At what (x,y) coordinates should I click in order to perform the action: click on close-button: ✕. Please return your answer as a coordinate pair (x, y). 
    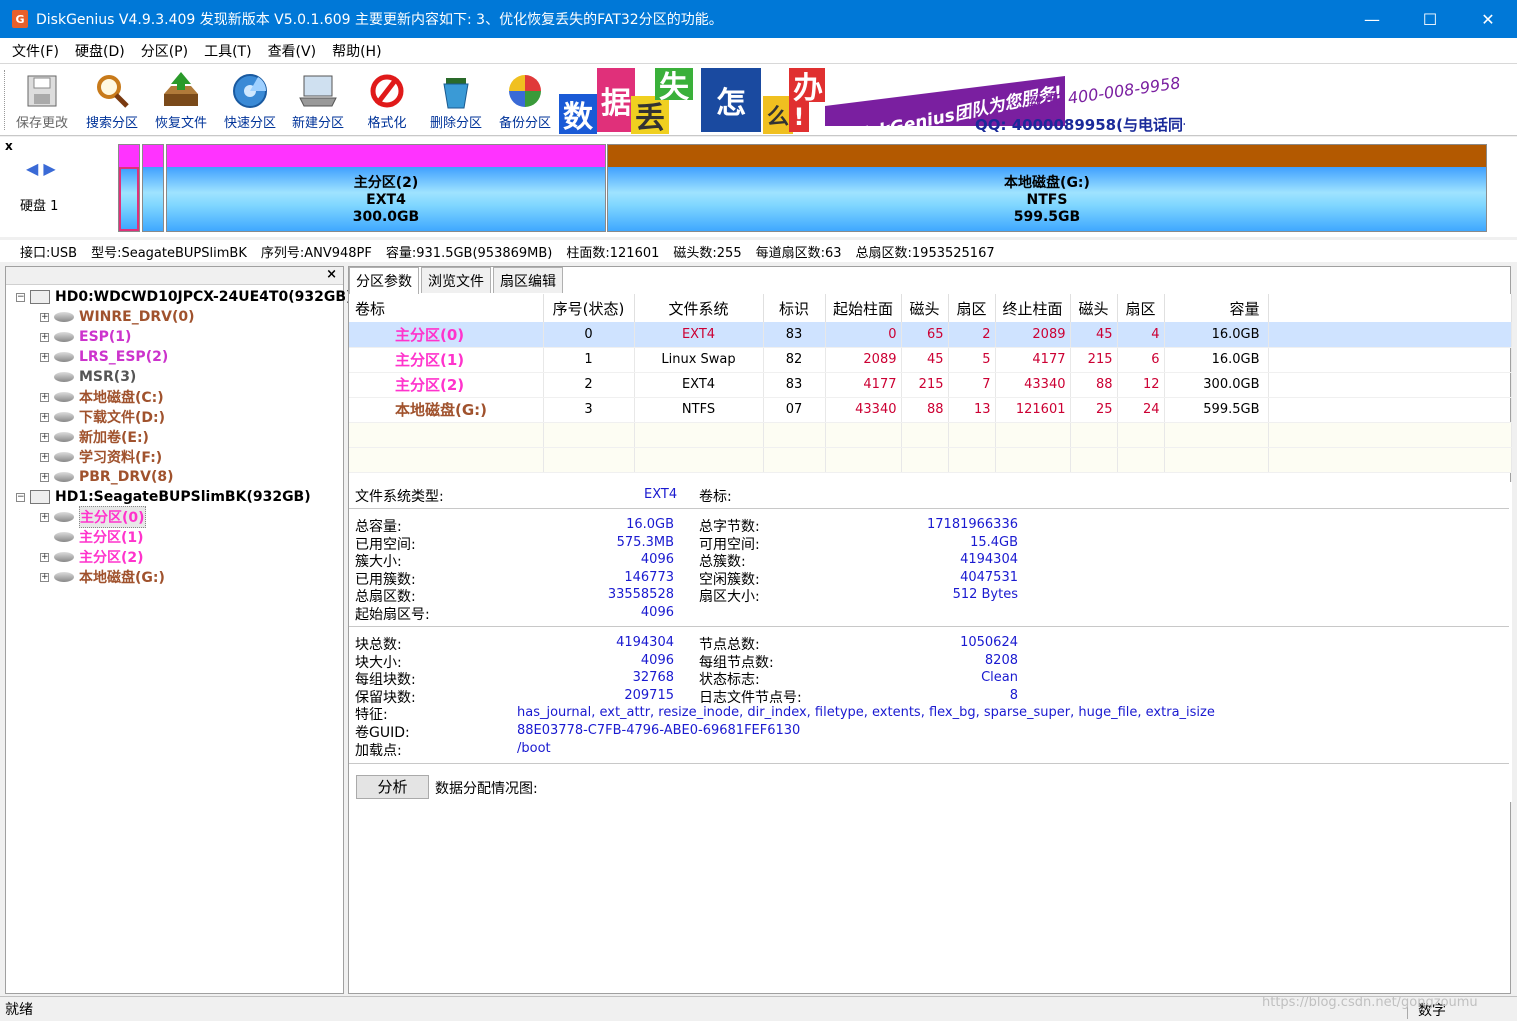
    Looking at the image, I should click on (1488, 19).